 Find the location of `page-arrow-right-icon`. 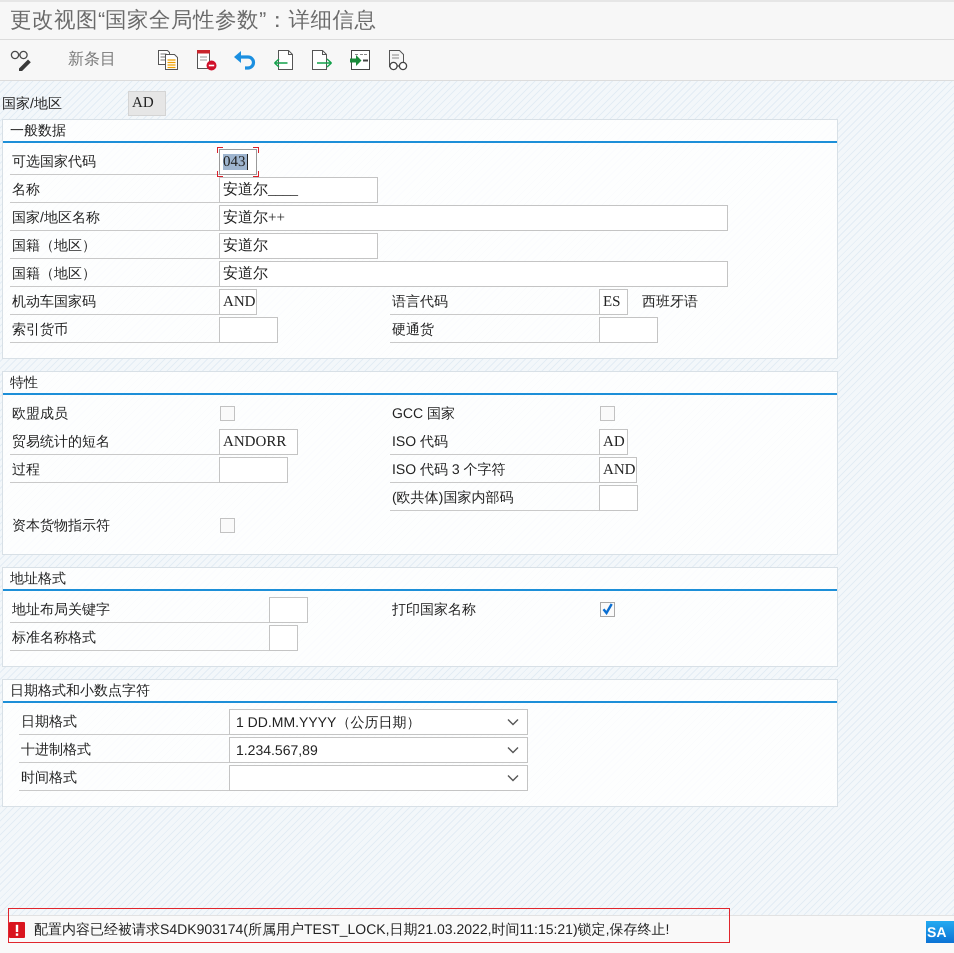

page-arrow-right-icon is located at coordinates (322, 60).